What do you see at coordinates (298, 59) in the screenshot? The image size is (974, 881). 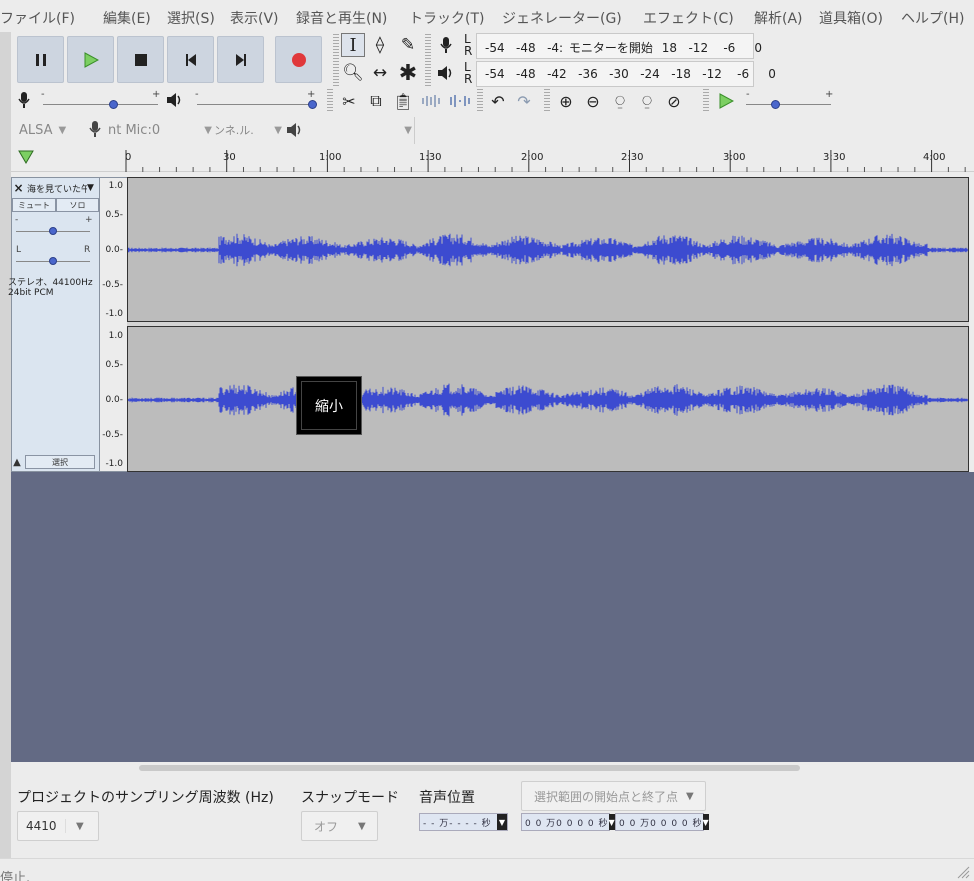 I see `record-button` at bounding box center [298, 59].